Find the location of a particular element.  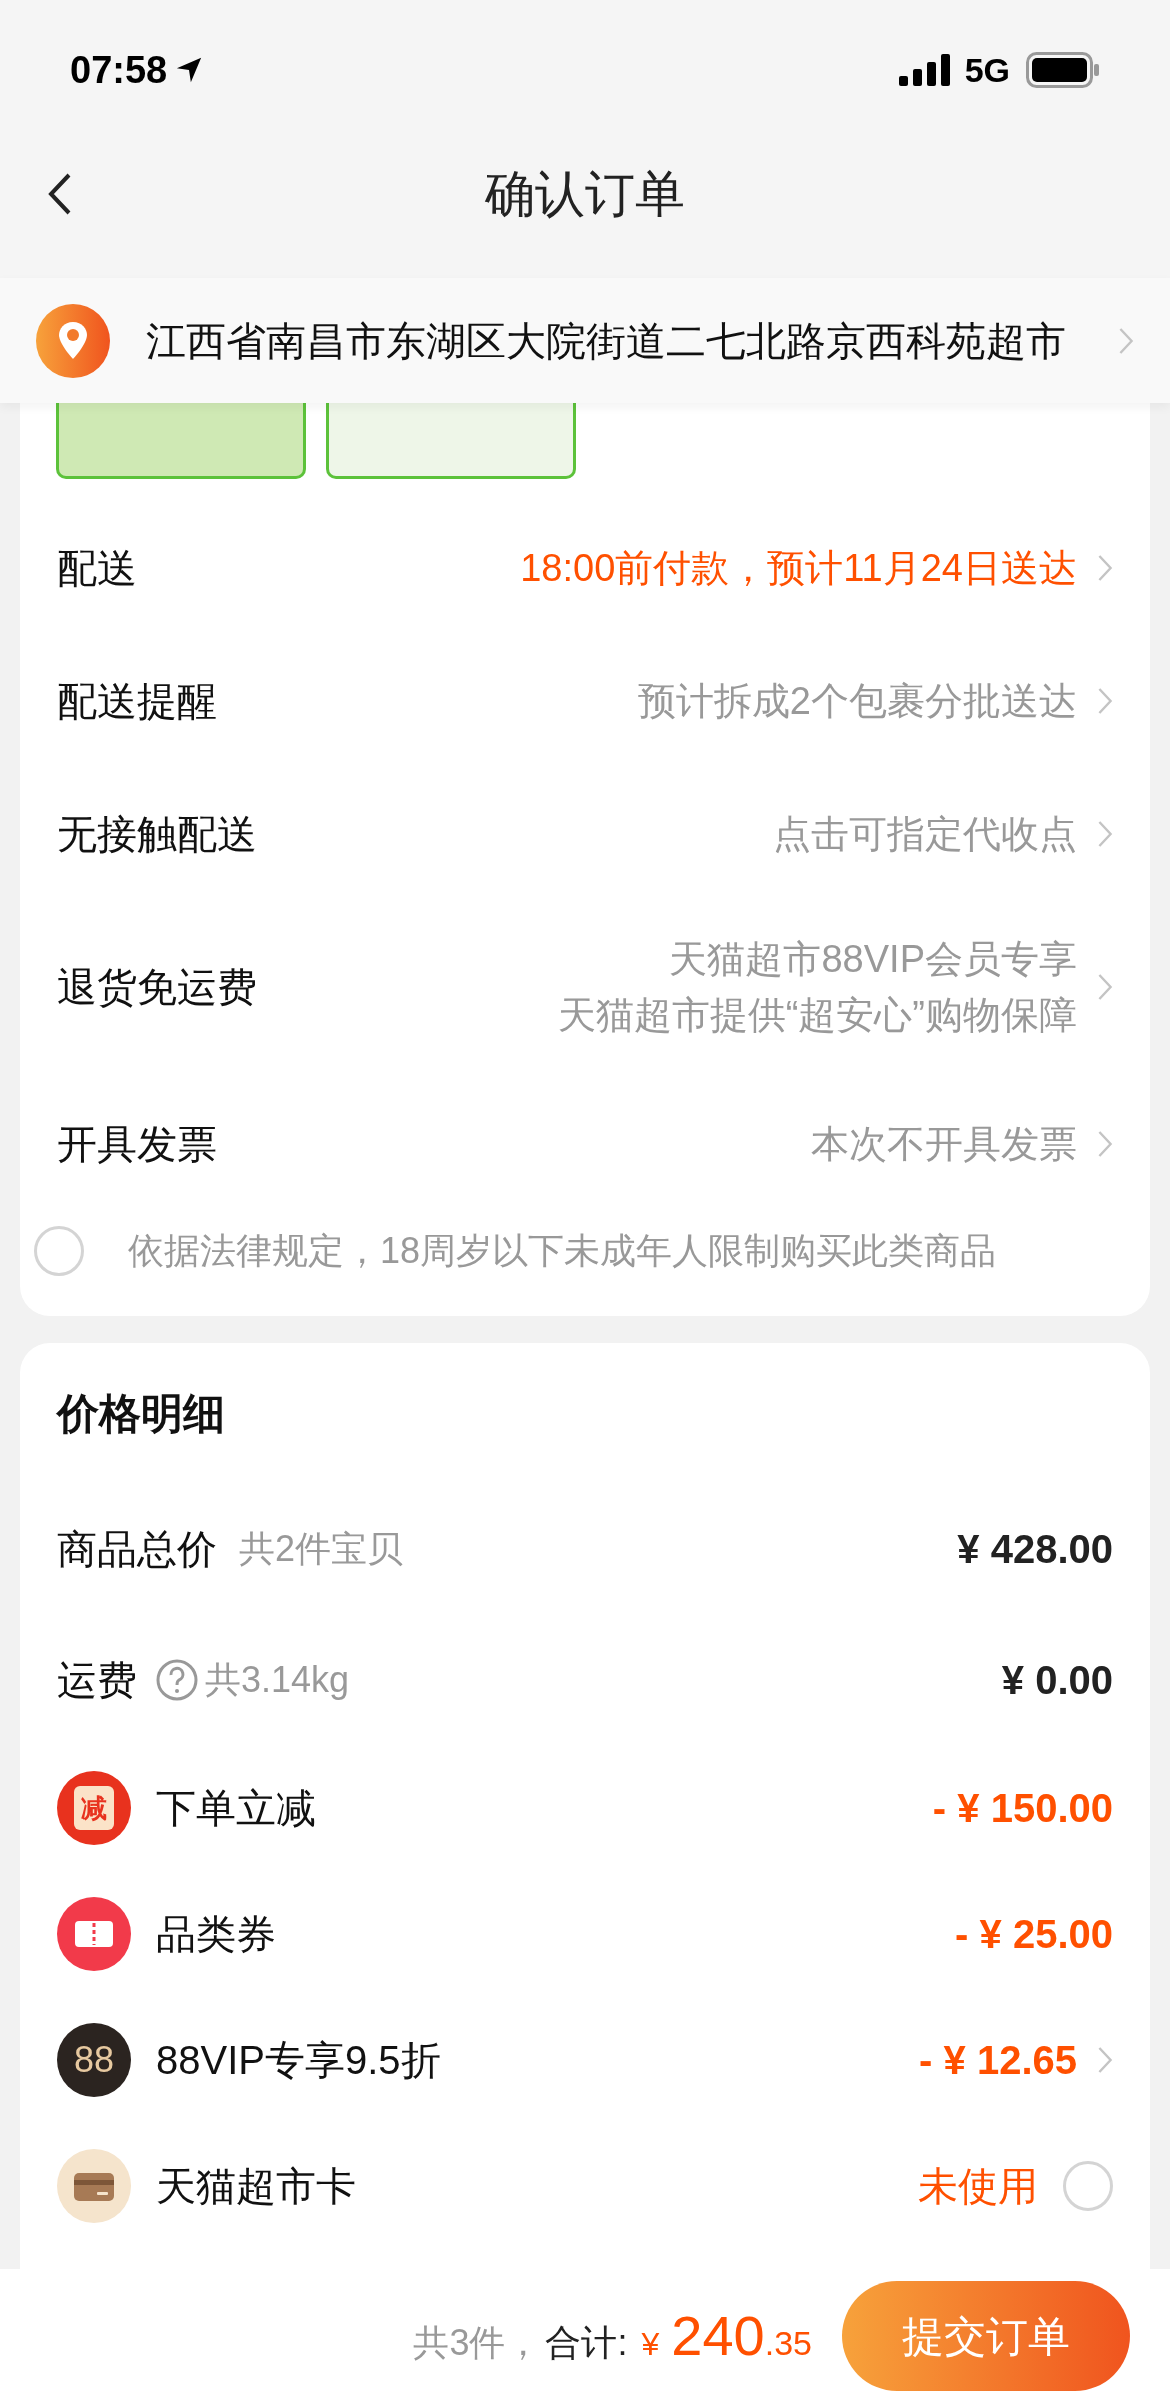

card-icon is located at coordinates (94, 2186).